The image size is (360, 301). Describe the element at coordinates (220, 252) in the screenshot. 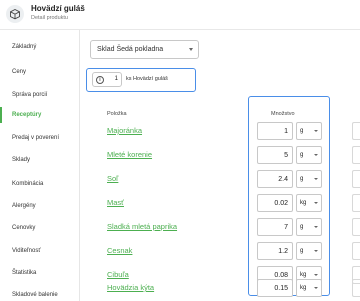

I see `table-row: Cesnak 1.2 g` at that location.